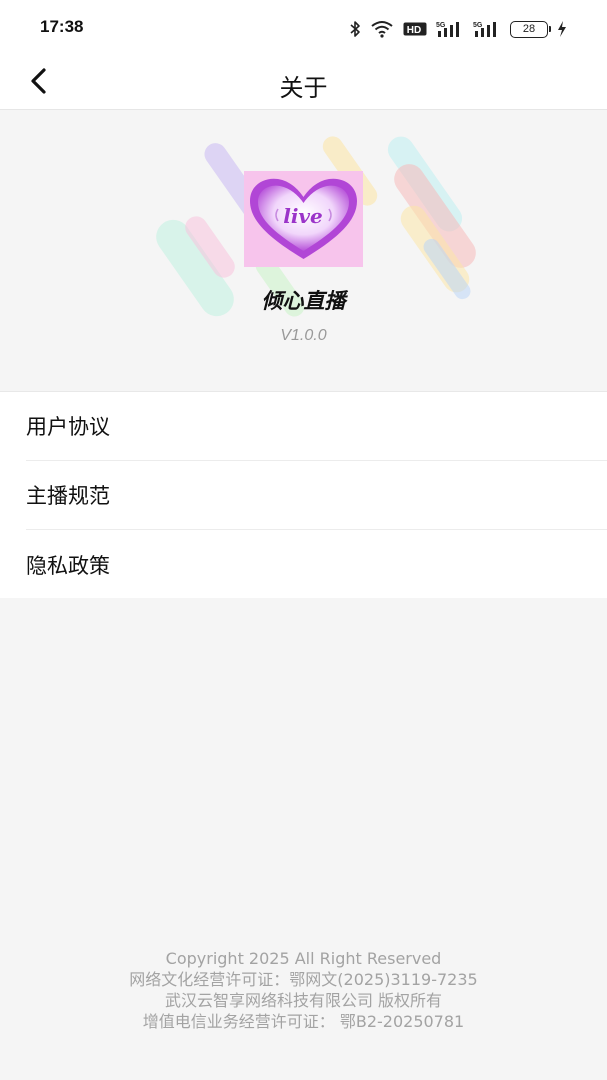  I want to click on svg-text: HD, so click(414, 30).